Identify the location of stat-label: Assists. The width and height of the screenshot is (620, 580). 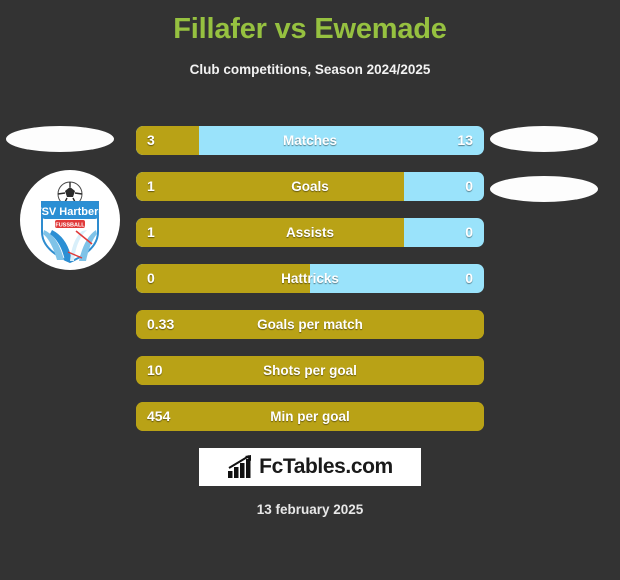
(310, 232).